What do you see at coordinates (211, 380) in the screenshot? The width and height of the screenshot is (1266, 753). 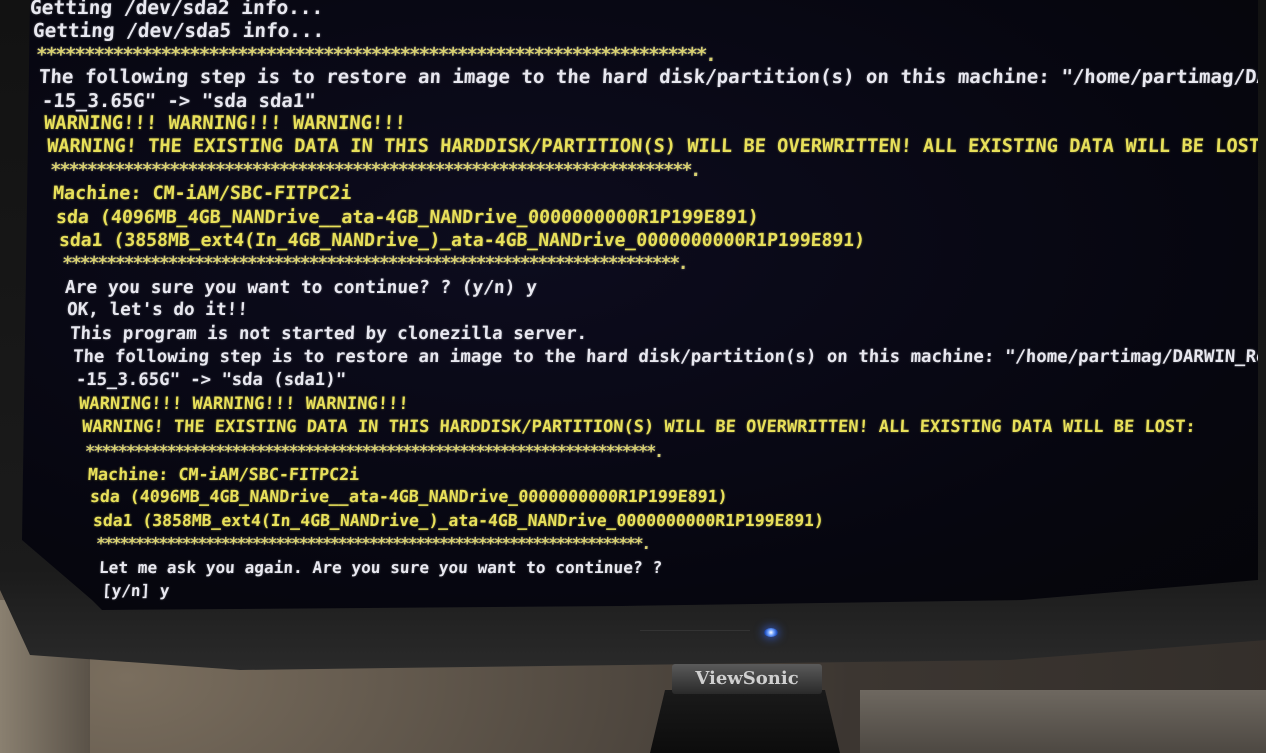 I see `terminal-line: -15_3.65G" -> "sda (sda1)"` at bounding box center [211, 380].